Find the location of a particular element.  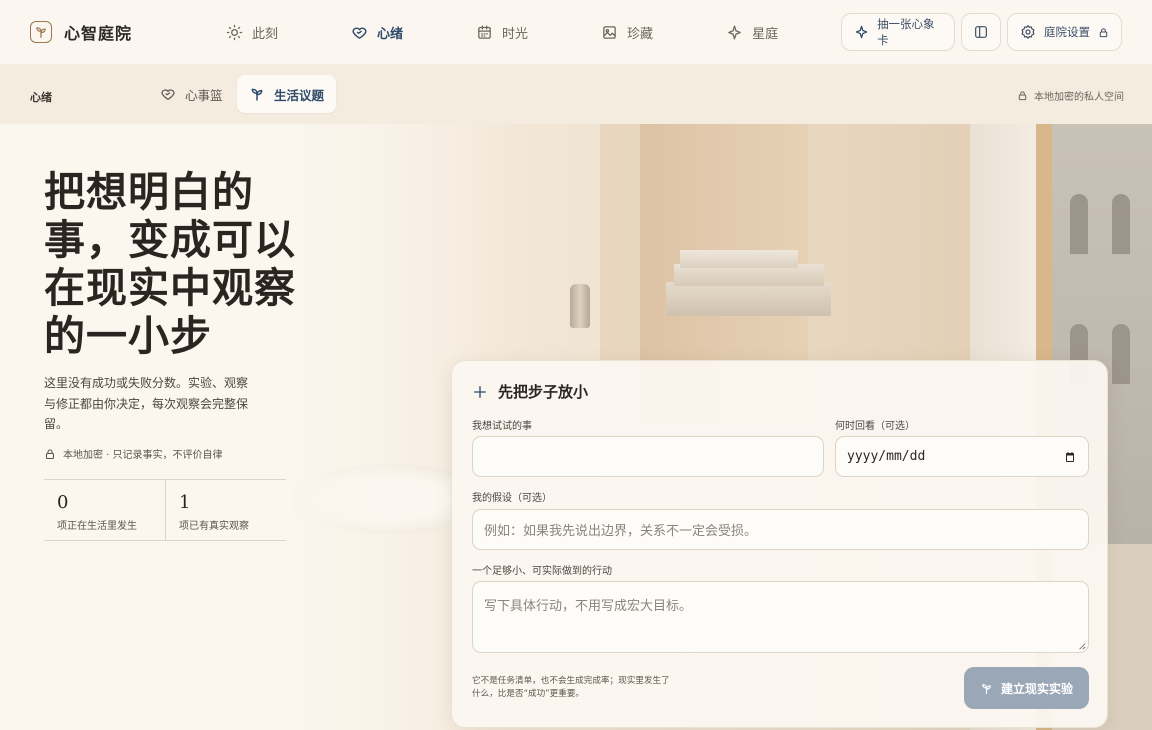

draw-card-button: 抽一张心象卡 is located at coordinates (898, 32).